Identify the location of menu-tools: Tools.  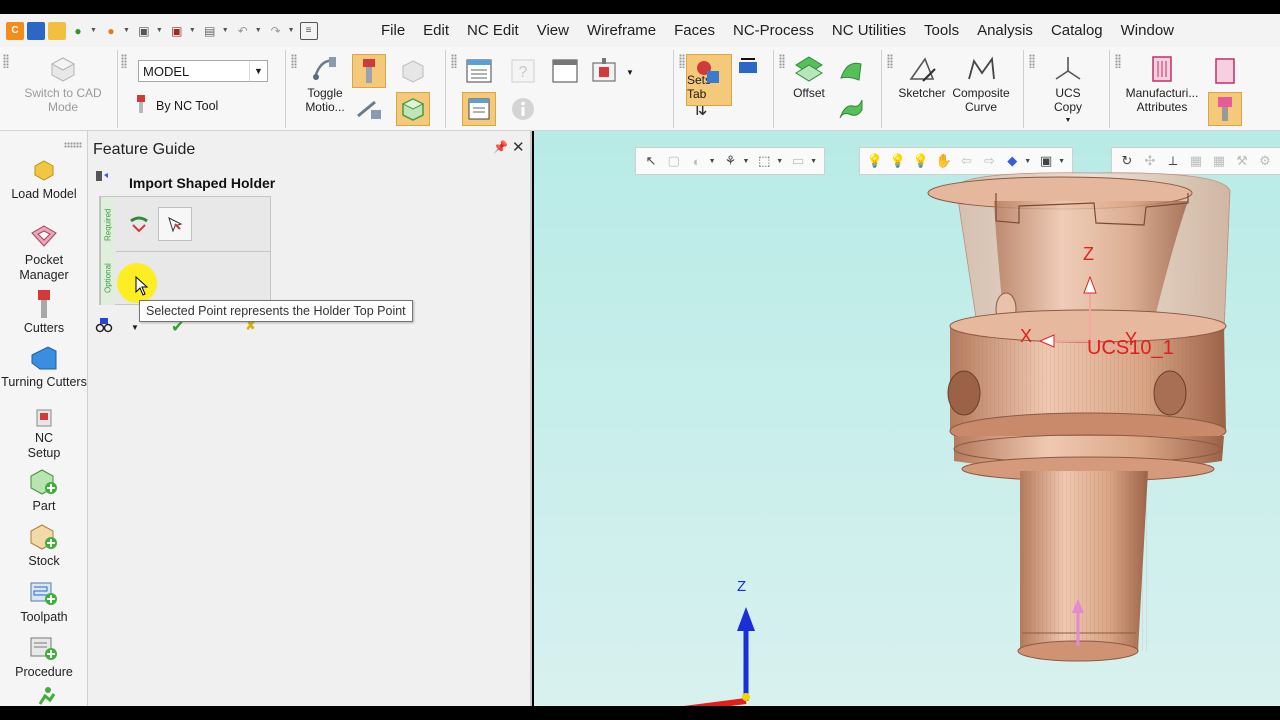
(941, 30).